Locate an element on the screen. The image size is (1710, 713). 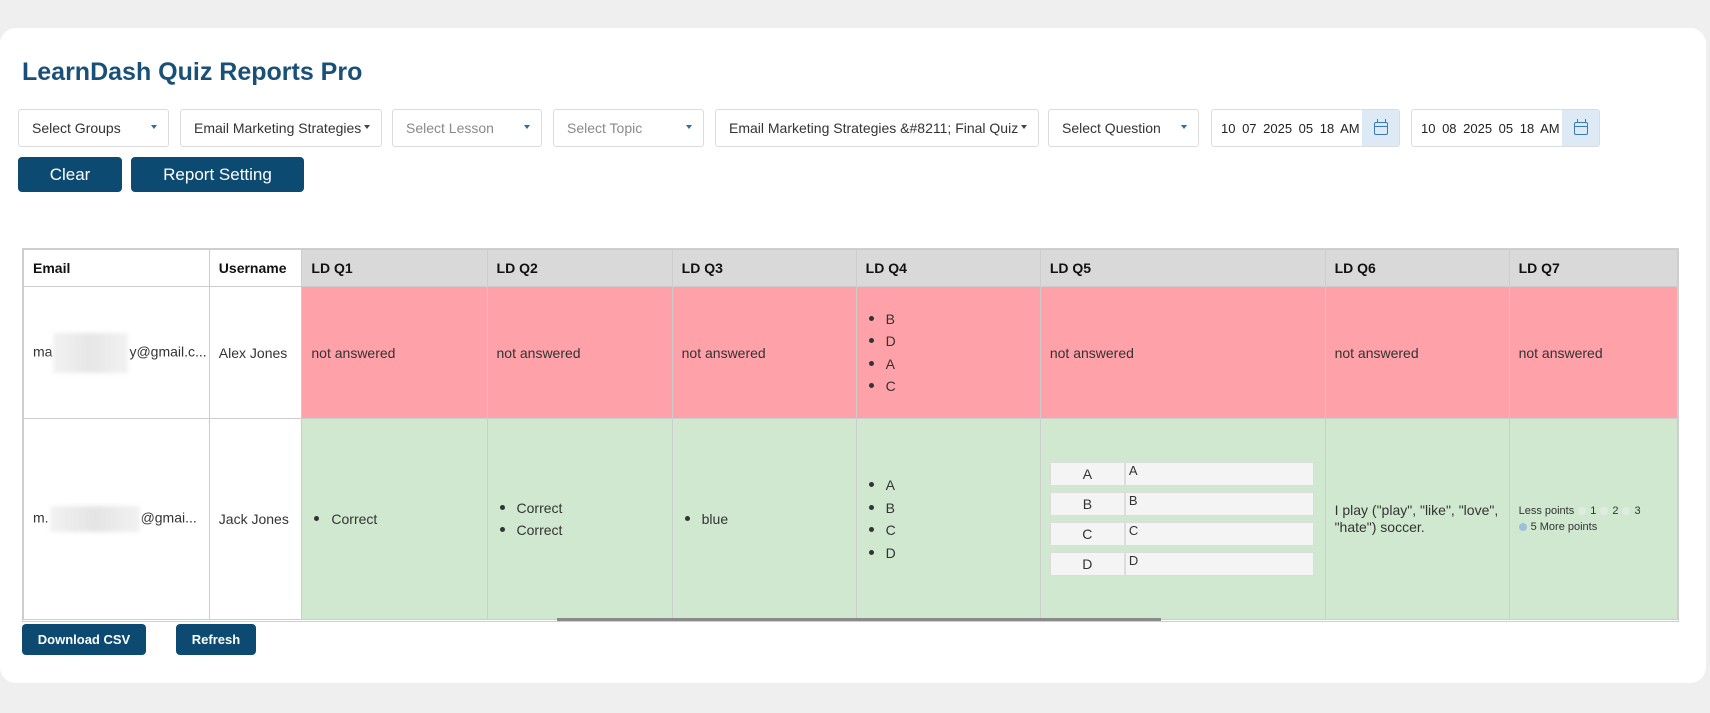
course-select: Email Marketing Strategies is located at coordinates (281, 128).